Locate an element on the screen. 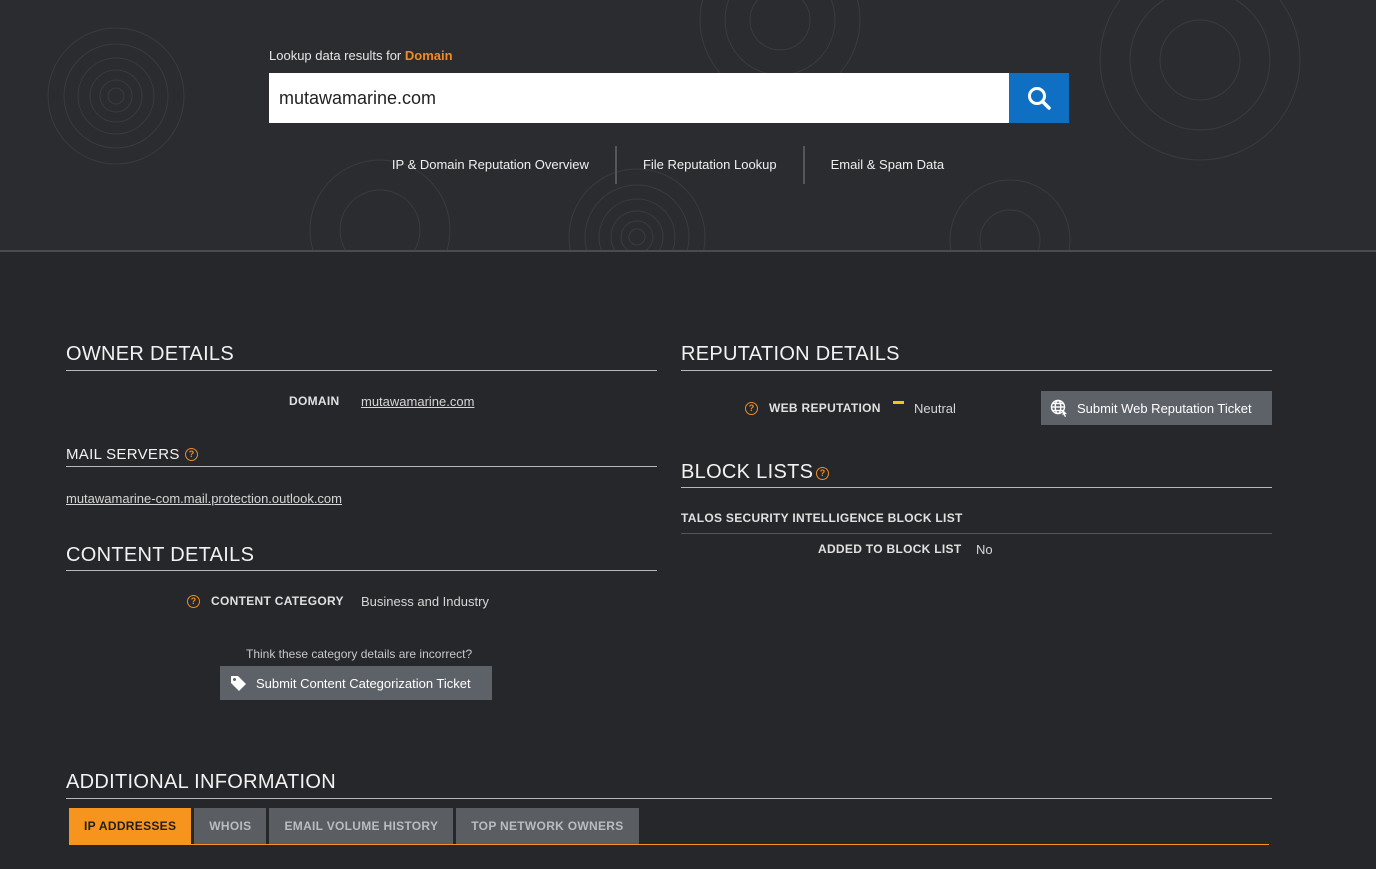 The height and width of the screenshot is (869, 1376). web-reputation-label: WEB REPUTATION is located at coordinates (825, 408).